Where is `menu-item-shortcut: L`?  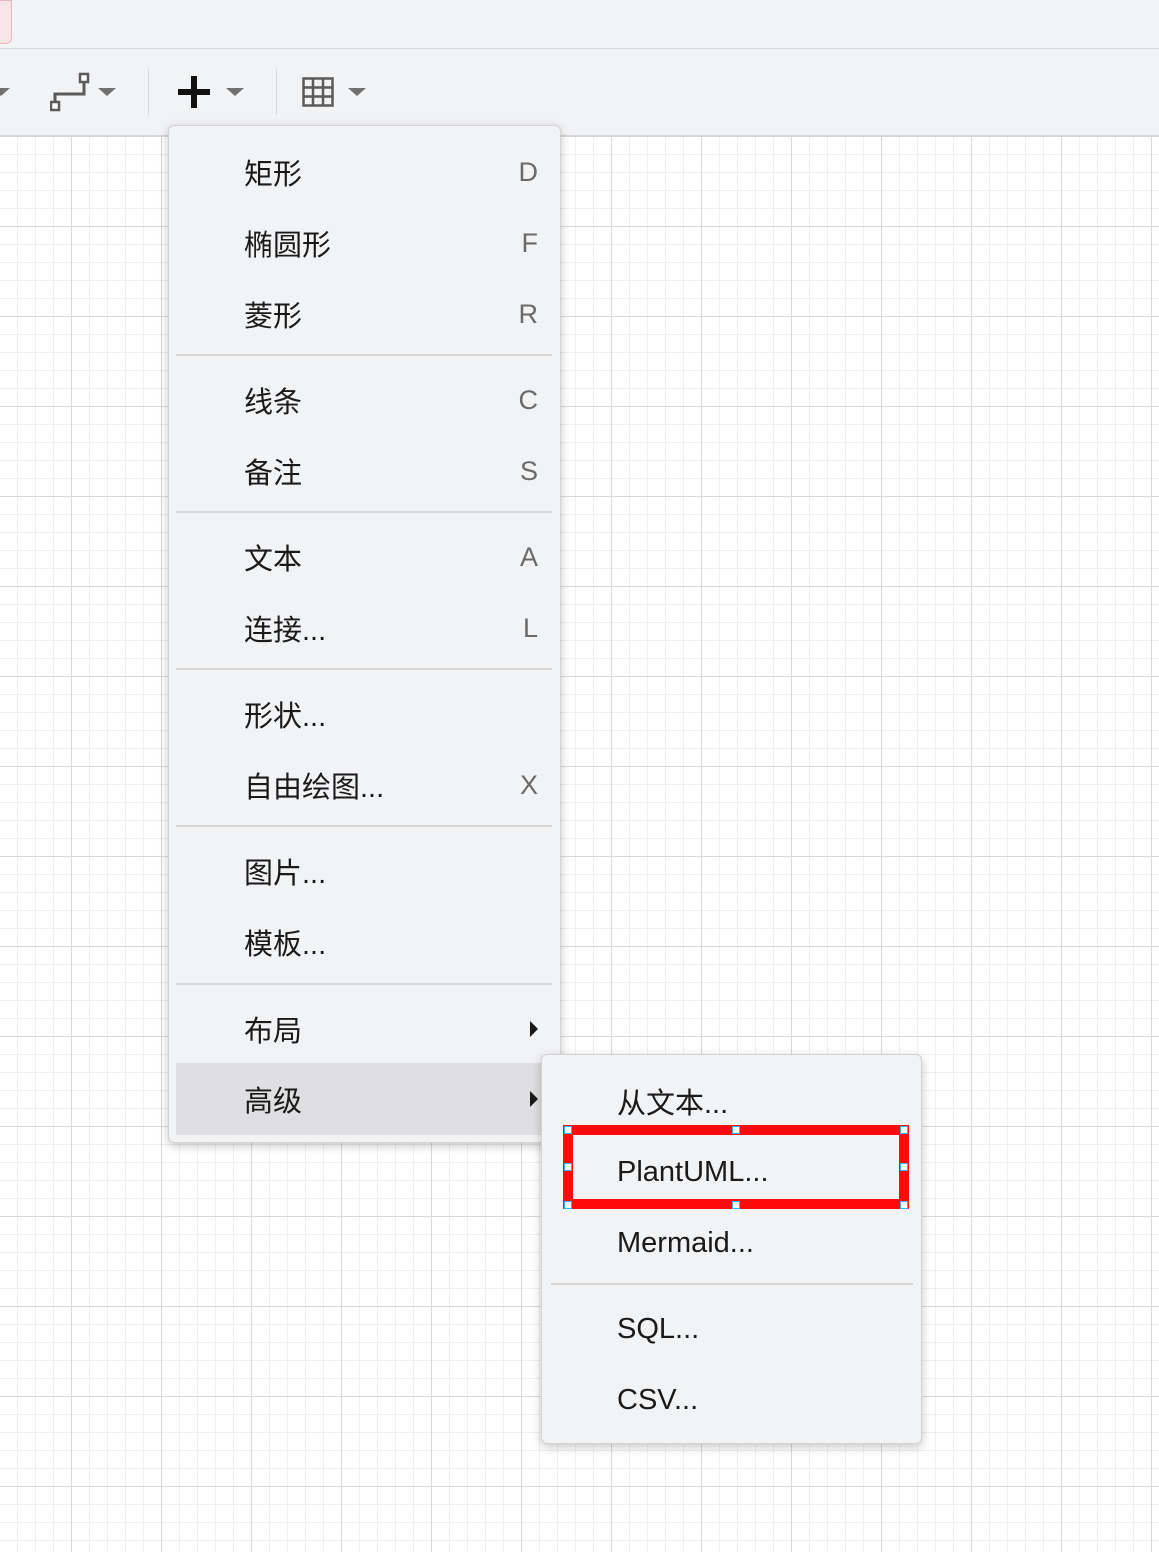 menu-item-shortcut: L is located at coordinates (530, 627).